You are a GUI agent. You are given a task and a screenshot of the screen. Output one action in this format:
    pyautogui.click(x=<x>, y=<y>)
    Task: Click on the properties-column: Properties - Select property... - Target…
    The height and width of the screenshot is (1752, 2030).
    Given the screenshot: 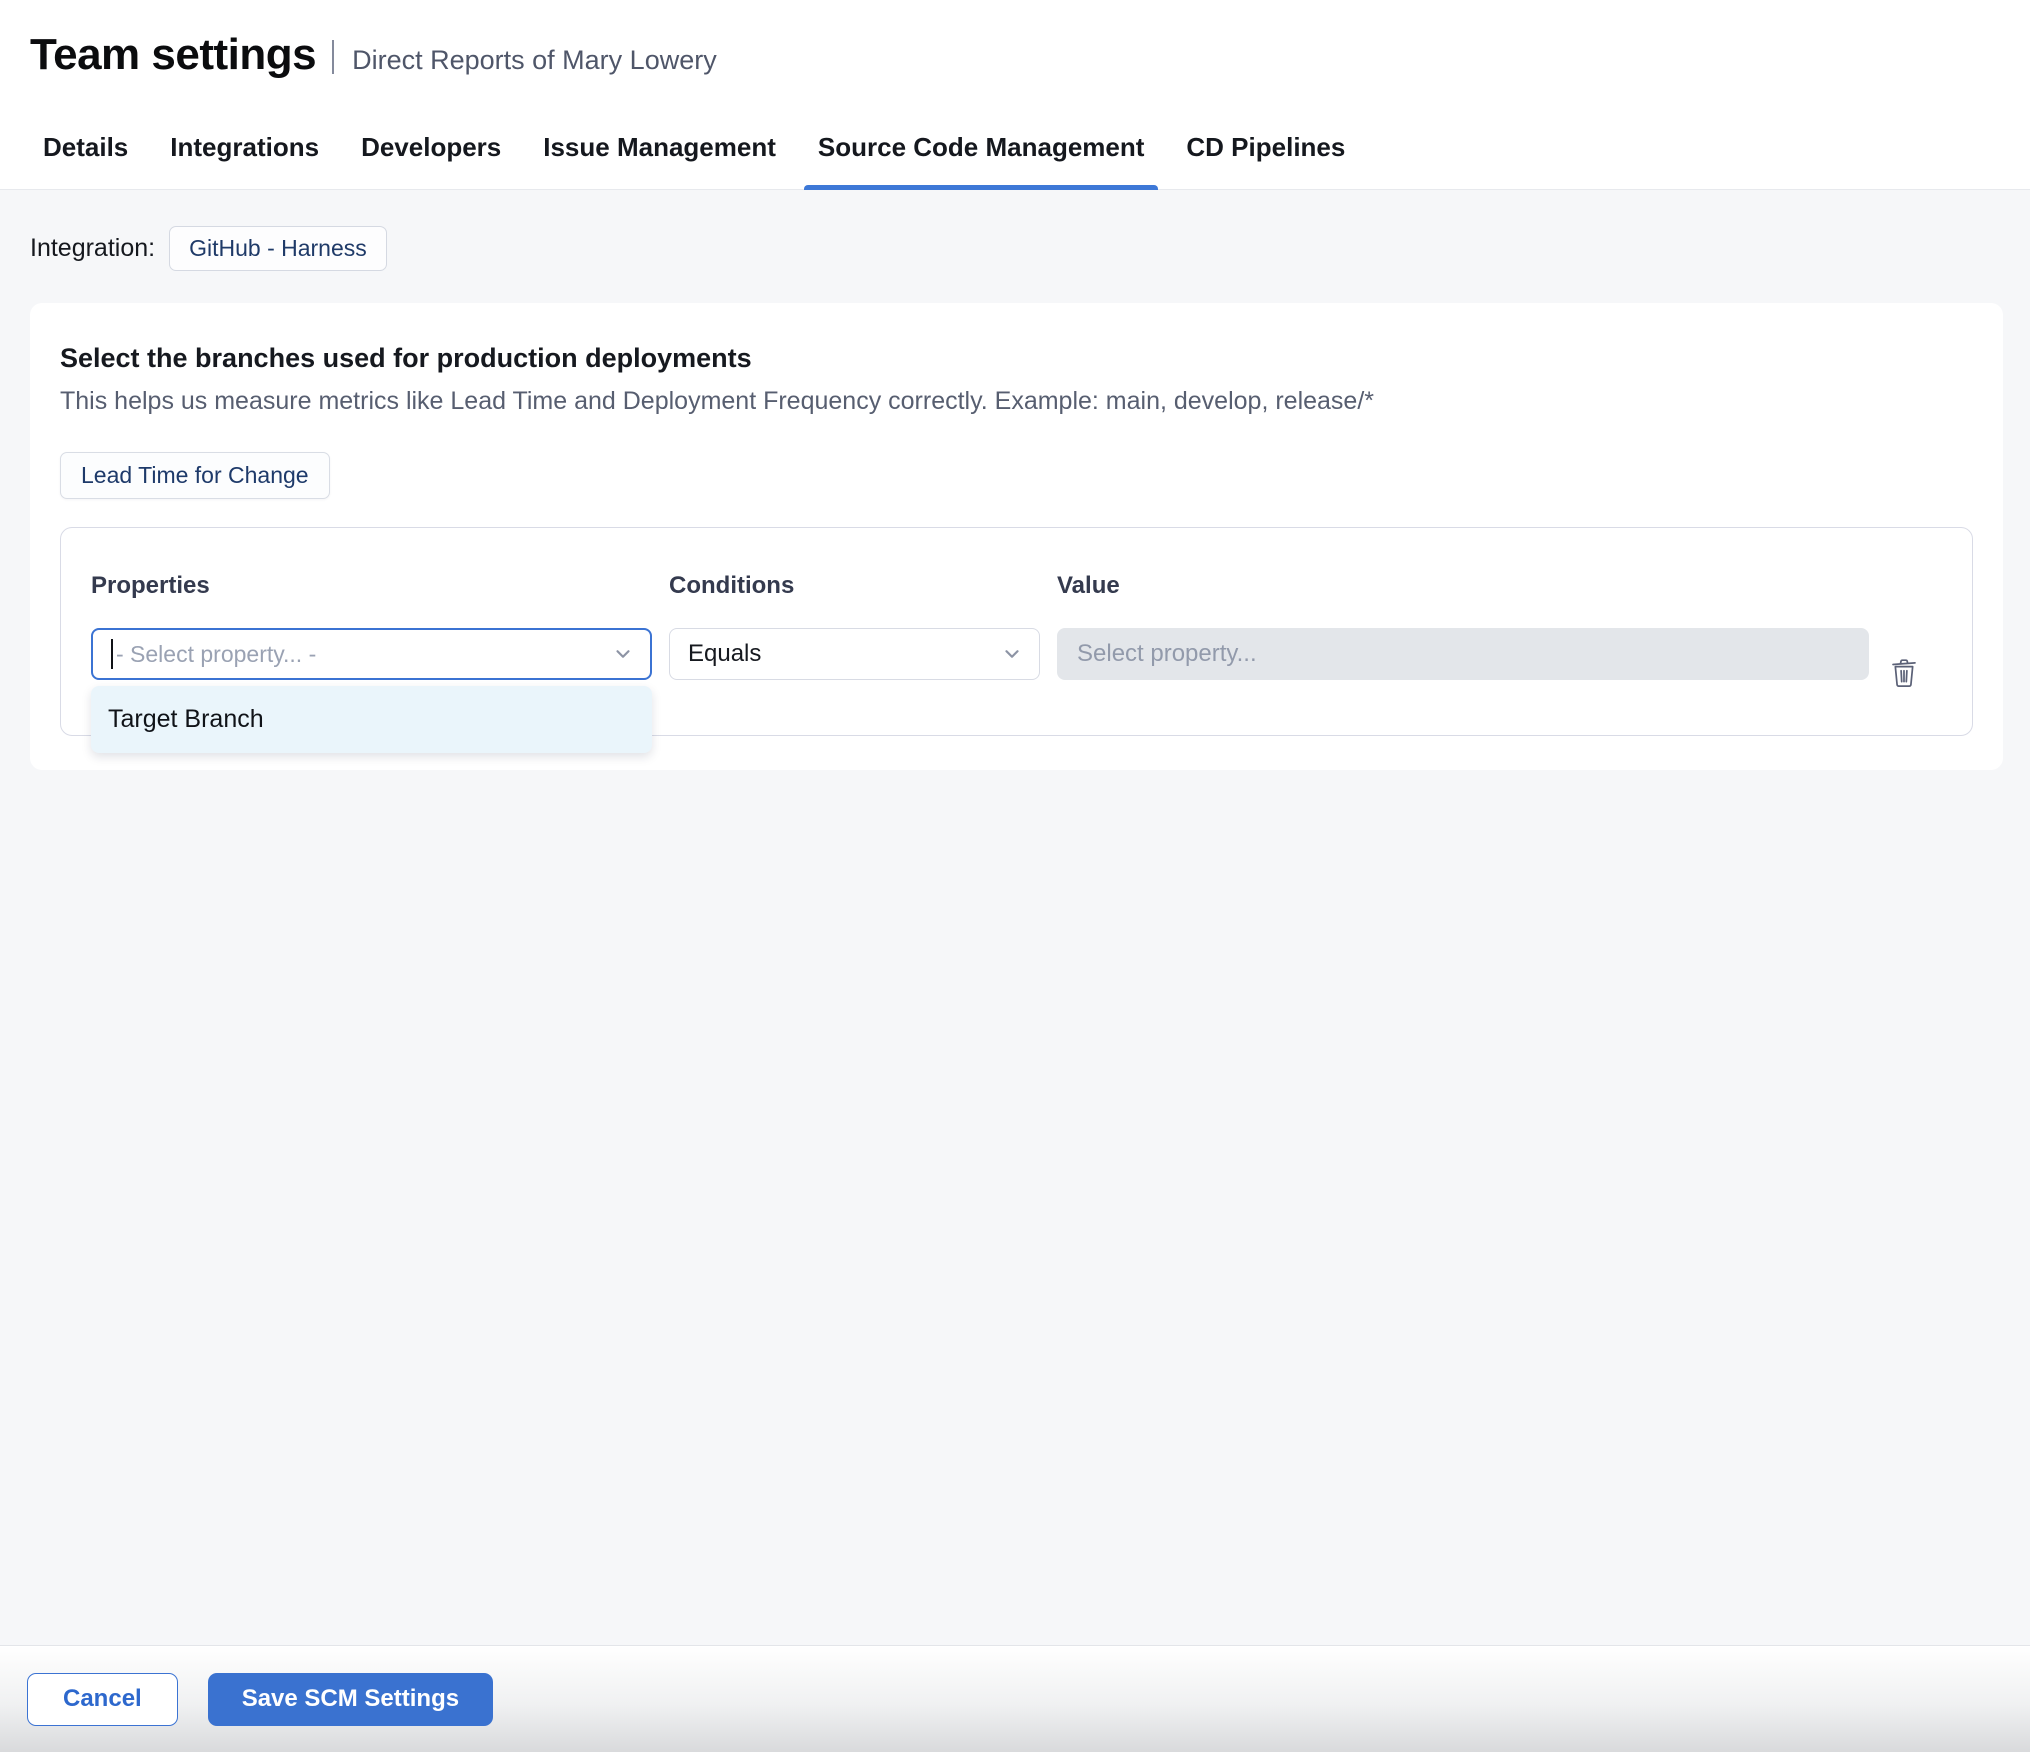 What is the action you would take?
    pyautogui.click(x=371, y=662)
    